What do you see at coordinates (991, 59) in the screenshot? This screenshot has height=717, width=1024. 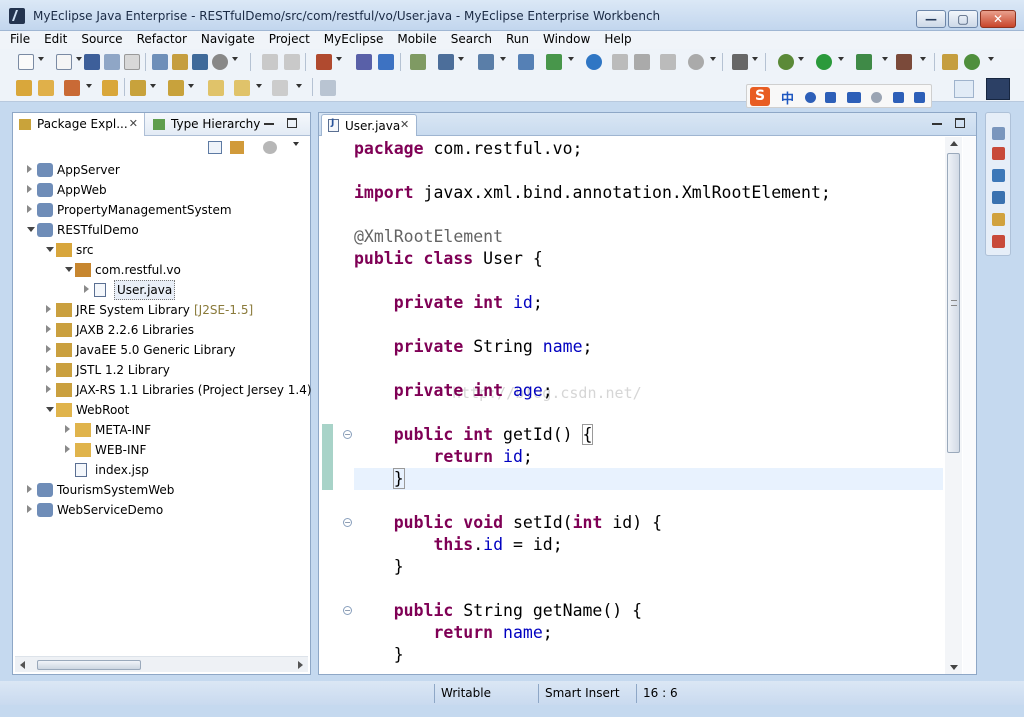 I see `task-dropdown-icon` at bounding box center [991, 59].